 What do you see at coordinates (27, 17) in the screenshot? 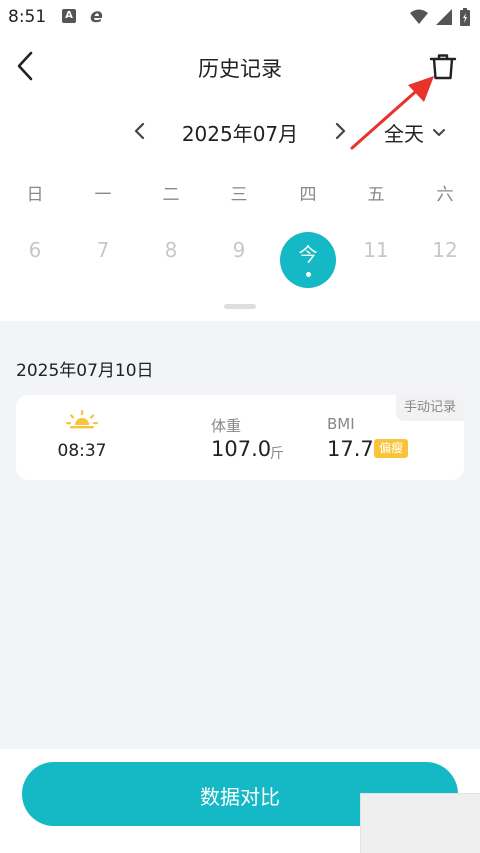
I see `status-time: 8:51` at bounding box center [27, 17].